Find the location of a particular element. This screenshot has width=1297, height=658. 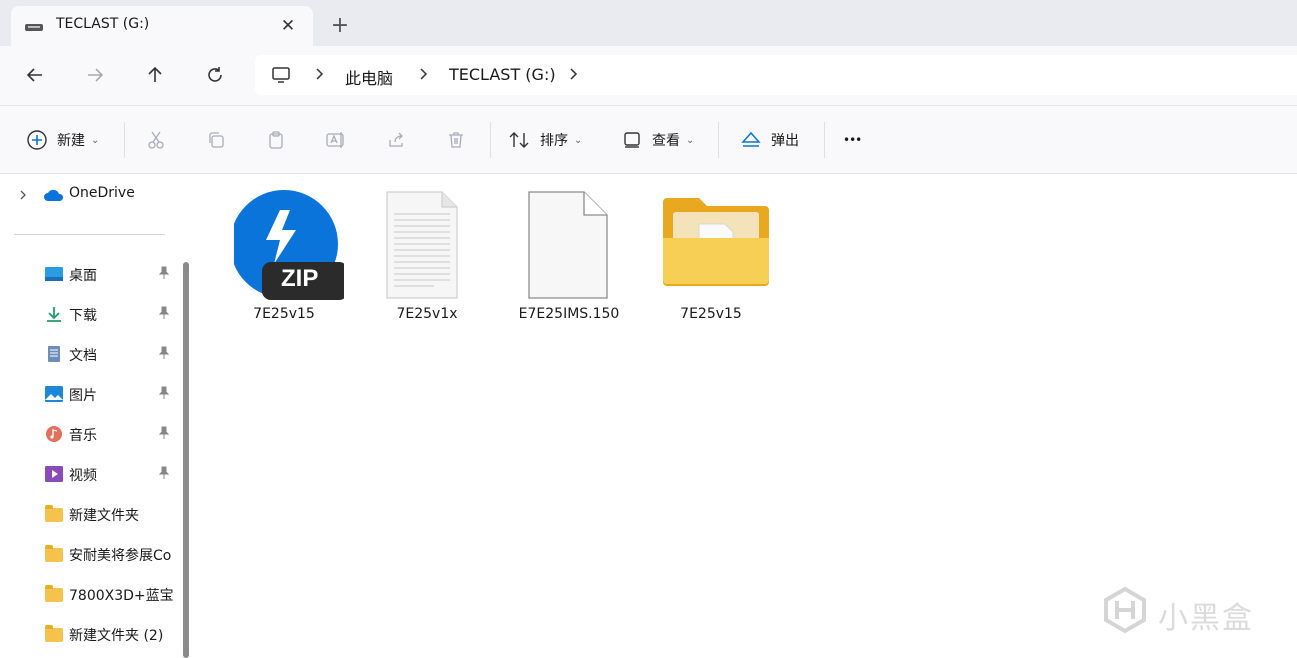

back-button is located at coordinates (35, 75).